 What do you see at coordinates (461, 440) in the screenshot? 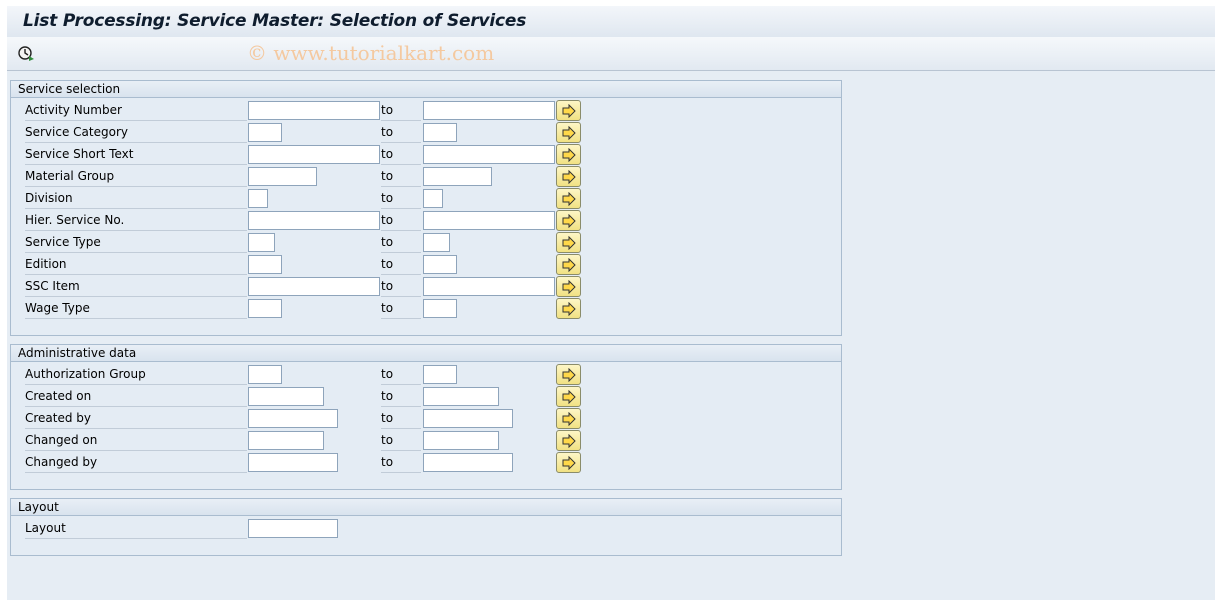
I see `changed-on-to-input` at bounding box center [461, 440].